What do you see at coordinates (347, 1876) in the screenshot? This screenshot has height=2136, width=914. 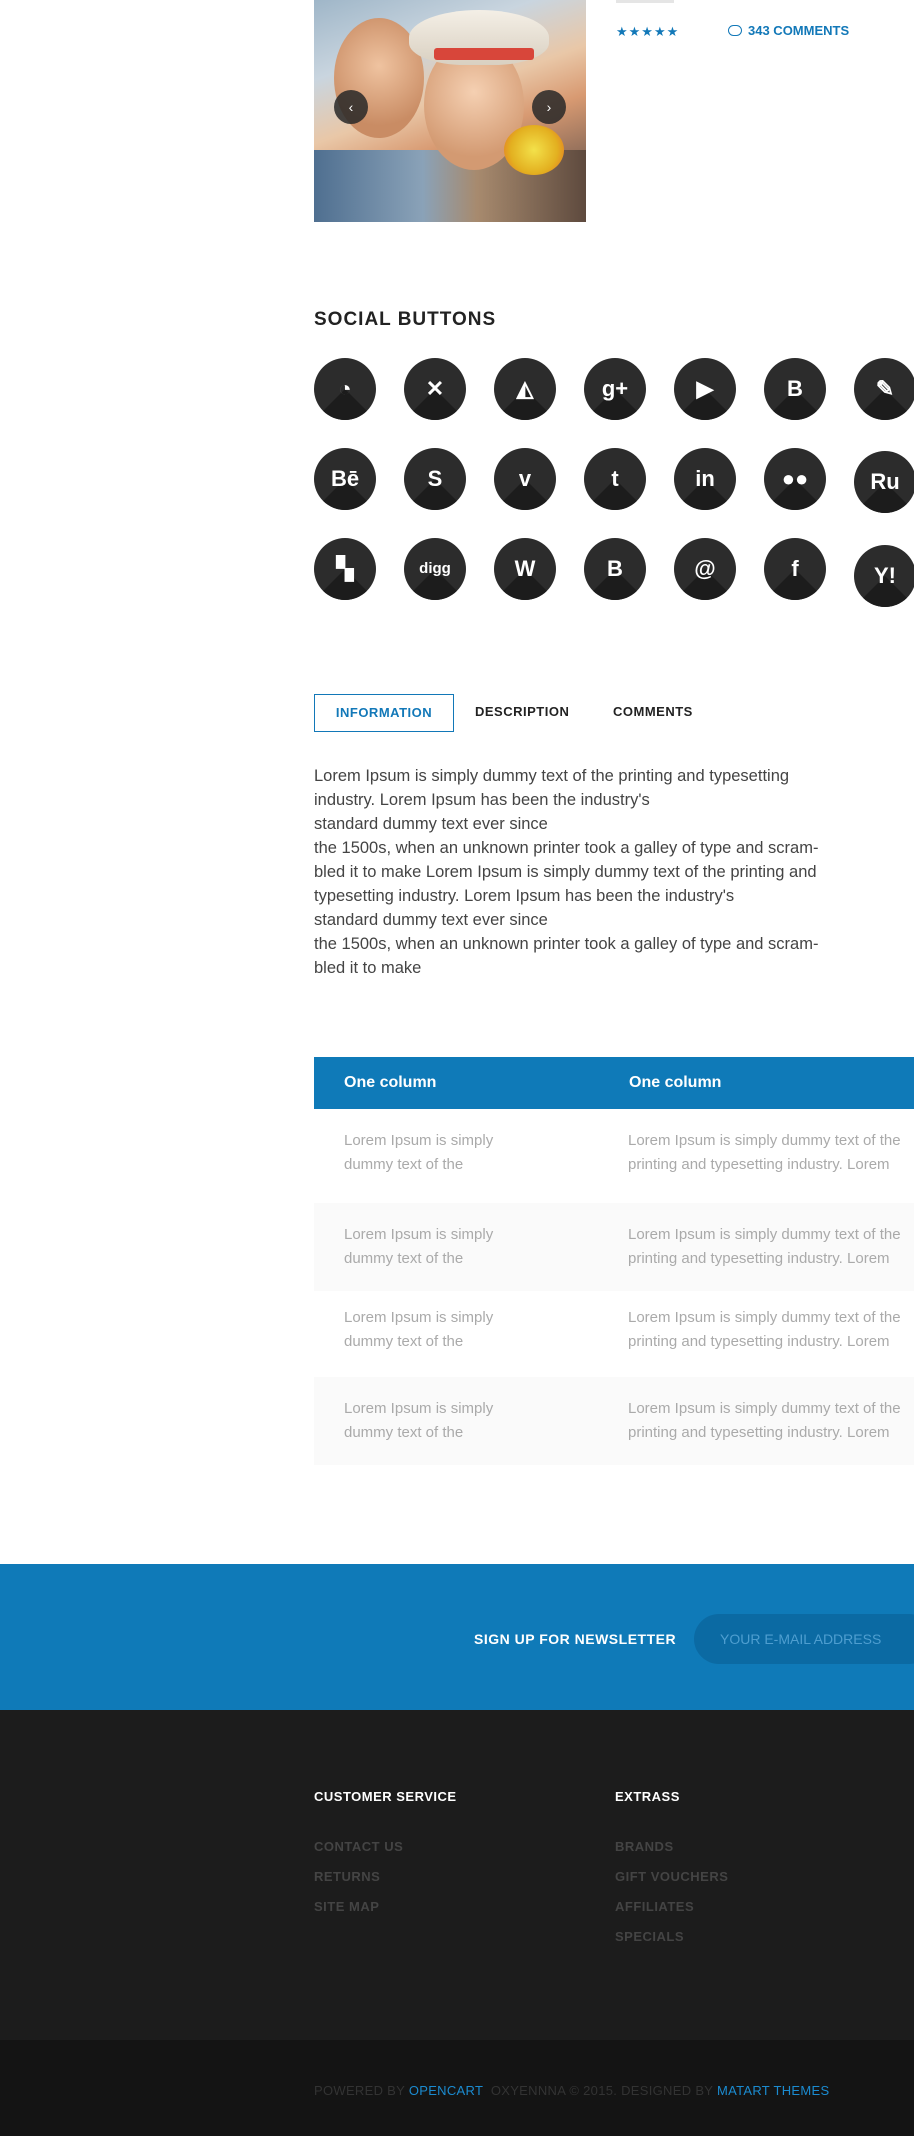 I see `footer-link-returns: RETURNS` at bounding box center [347, 1876].